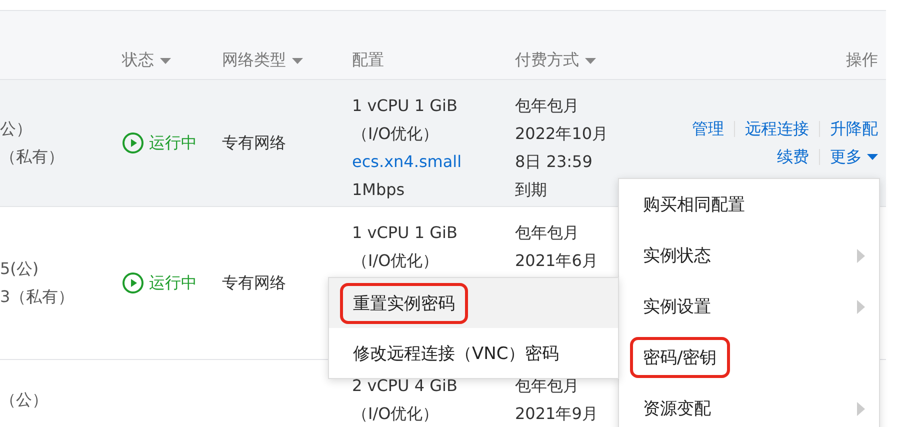  Describe the element at coordinates (777, 129) in the screenshot. I see `action-link: 远程连接` at that location.